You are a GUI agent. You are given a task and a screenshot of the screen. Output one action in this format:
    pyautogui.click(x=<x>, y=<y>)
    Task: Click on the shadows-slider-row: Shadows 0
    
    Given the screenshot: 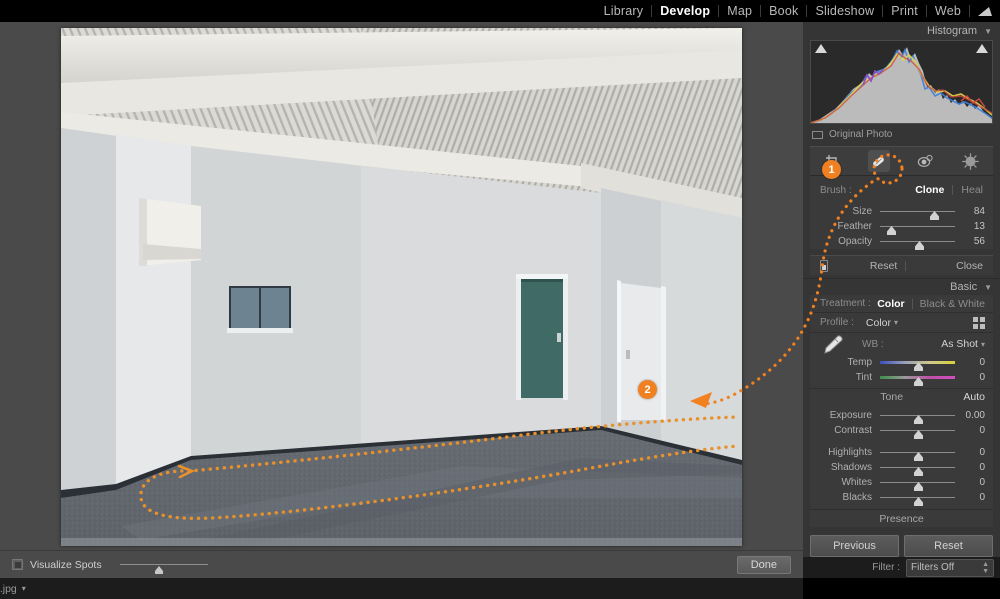 What is the action you would take?
    pyautogui.click(x=901, y=468)
    